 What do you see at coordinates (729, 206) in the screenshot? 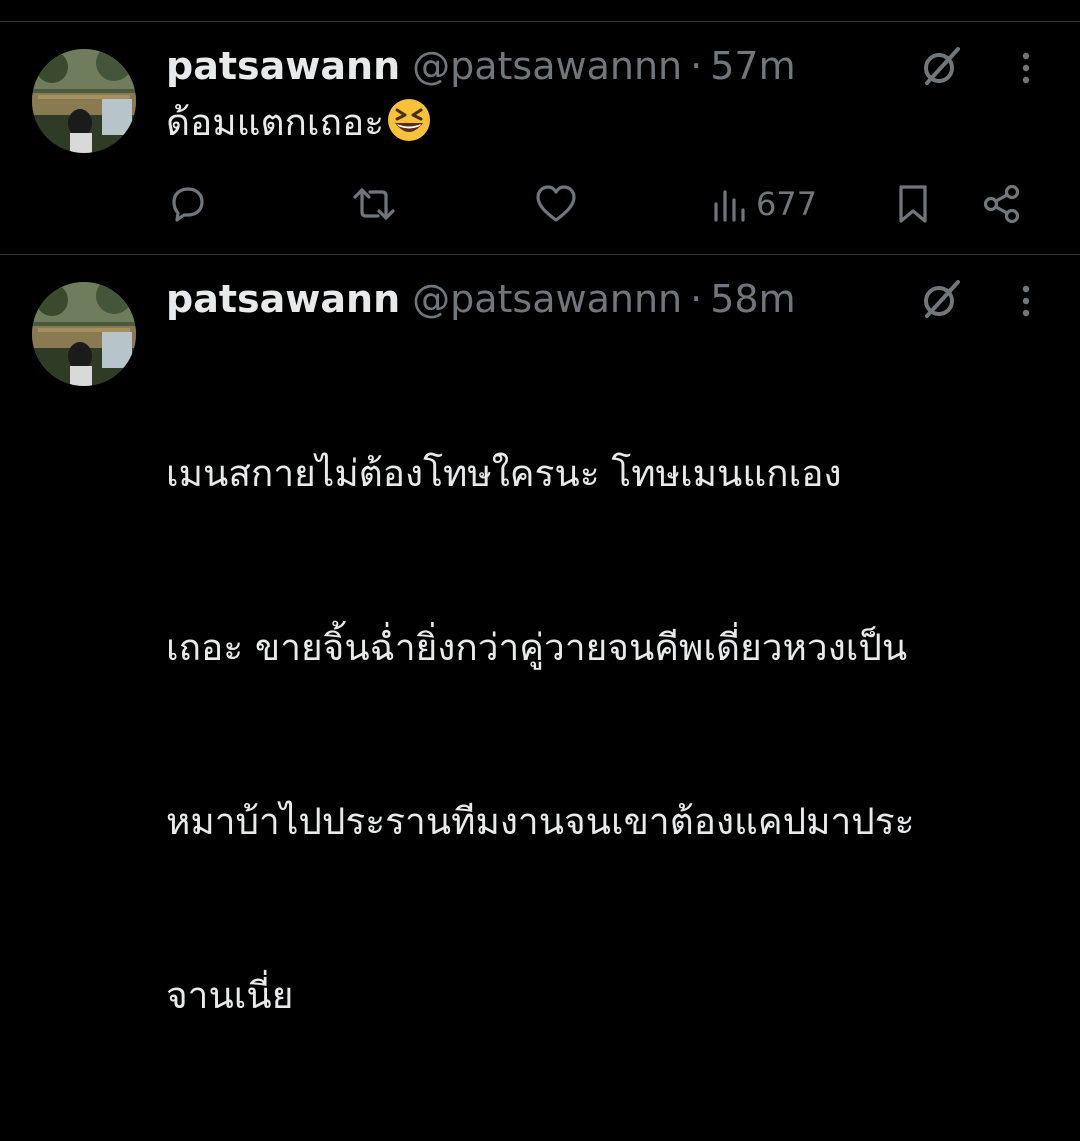
I see `views-icon` at bounding box center [729, 206].